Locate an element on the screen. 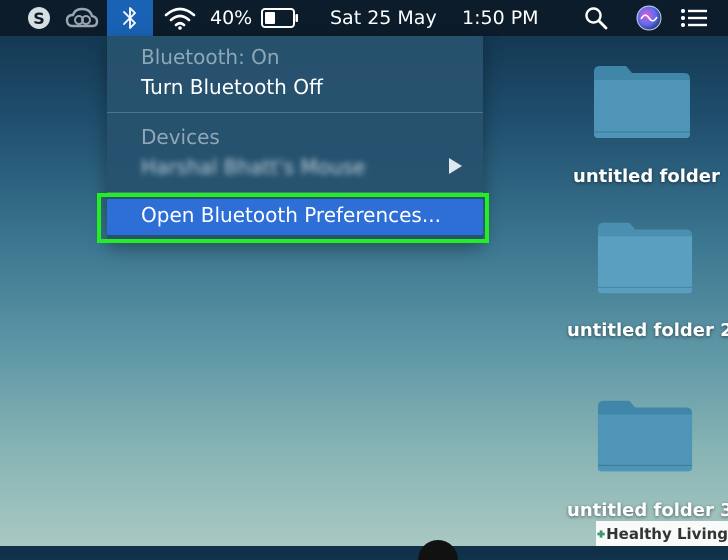 This screenshot has width=728, height=560. battery-percent: 40% is located at coordinates (235, 18).